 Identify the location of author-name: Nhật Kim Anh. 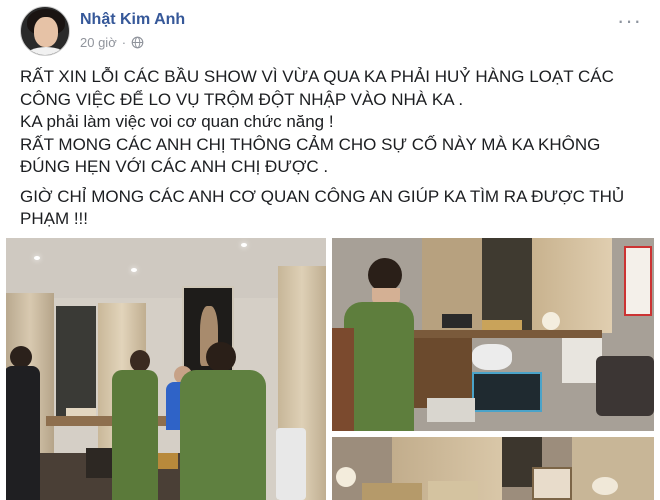
(132, 20).